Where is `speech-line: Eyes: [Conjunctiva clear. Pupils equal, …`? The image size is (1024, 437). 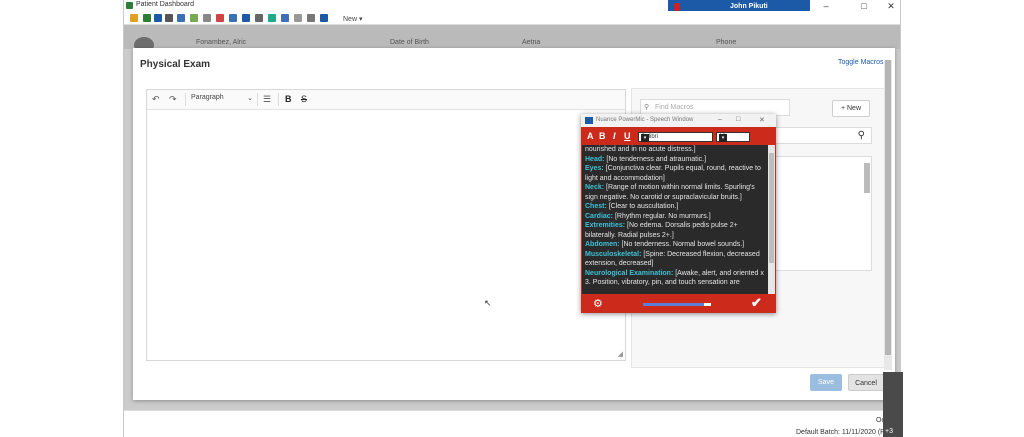 speech-line: Eyes: [Conjunctiva clear. Pupils equal, … is located at coordinates (675, 173).